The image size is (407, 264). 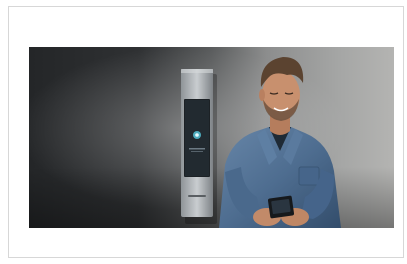 I want to click on smartphone, so click(x=281, y=207).